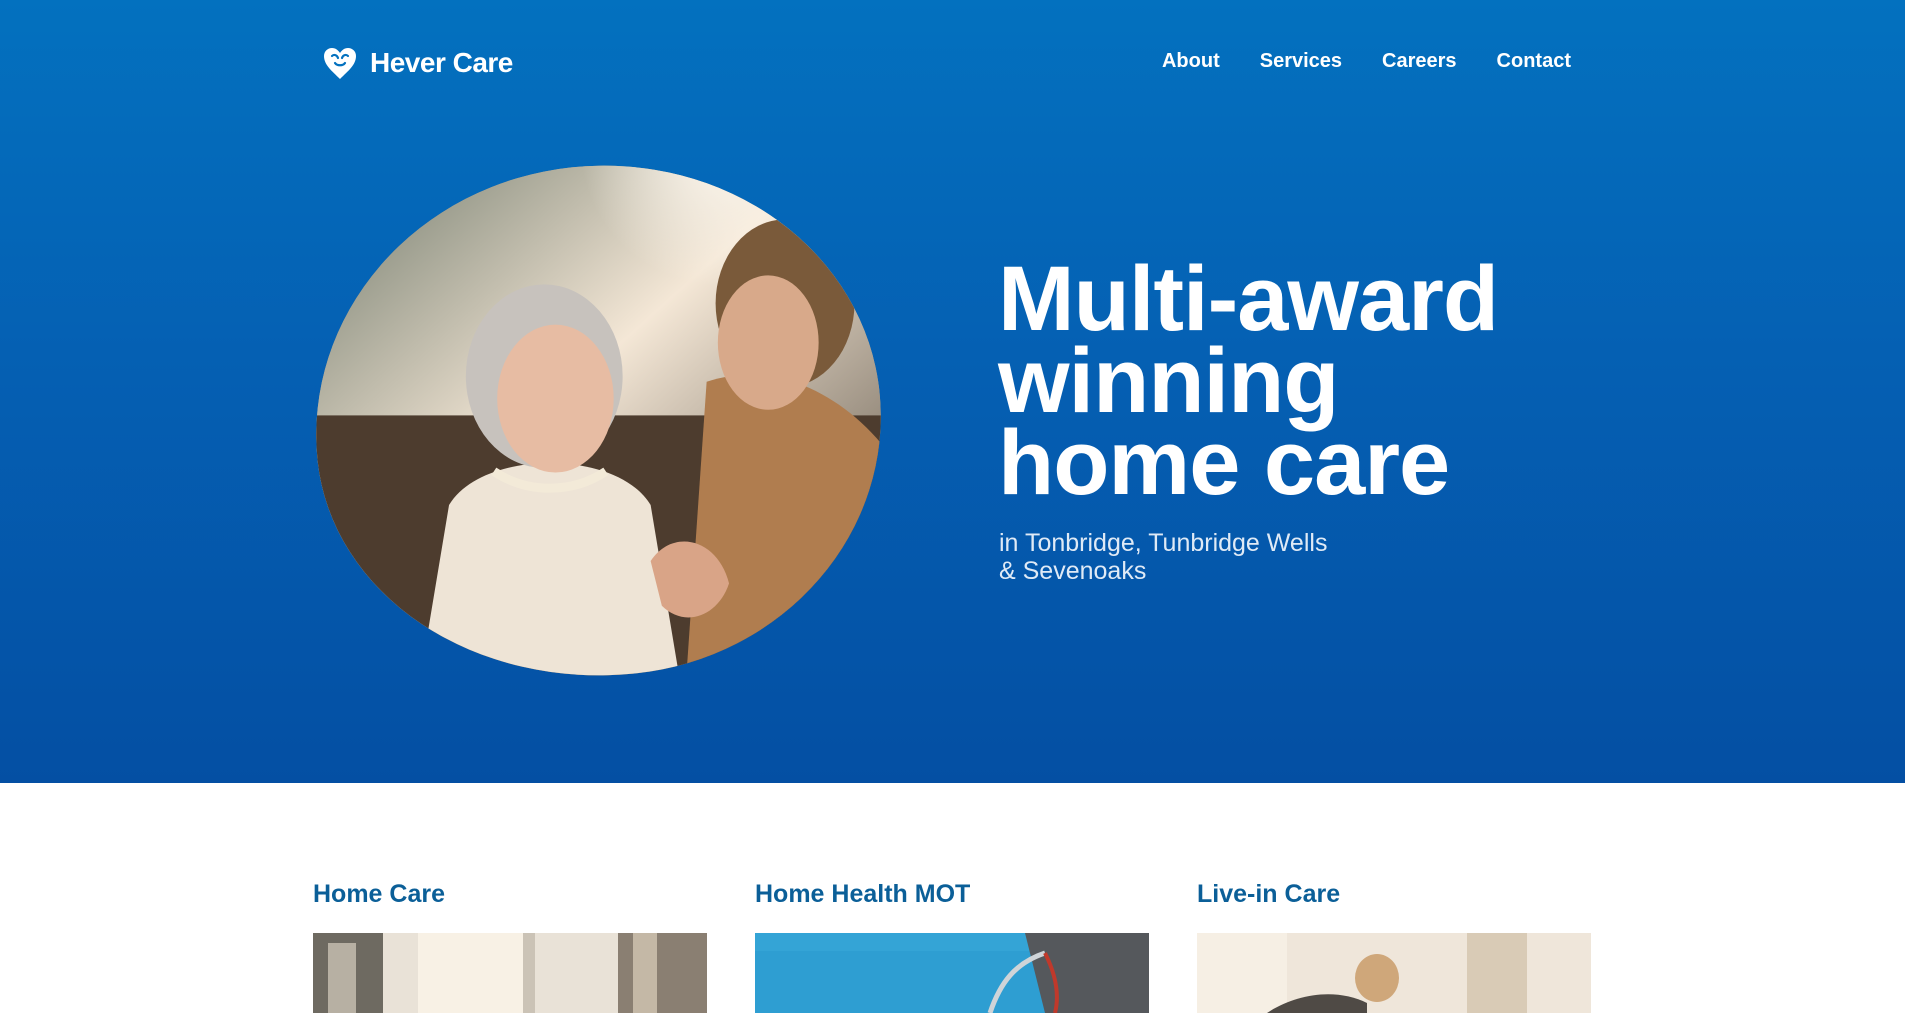 This screenshot has height=1013, width=1905. I want to click on service-card-home-care: Home Care, so click(510, 946).